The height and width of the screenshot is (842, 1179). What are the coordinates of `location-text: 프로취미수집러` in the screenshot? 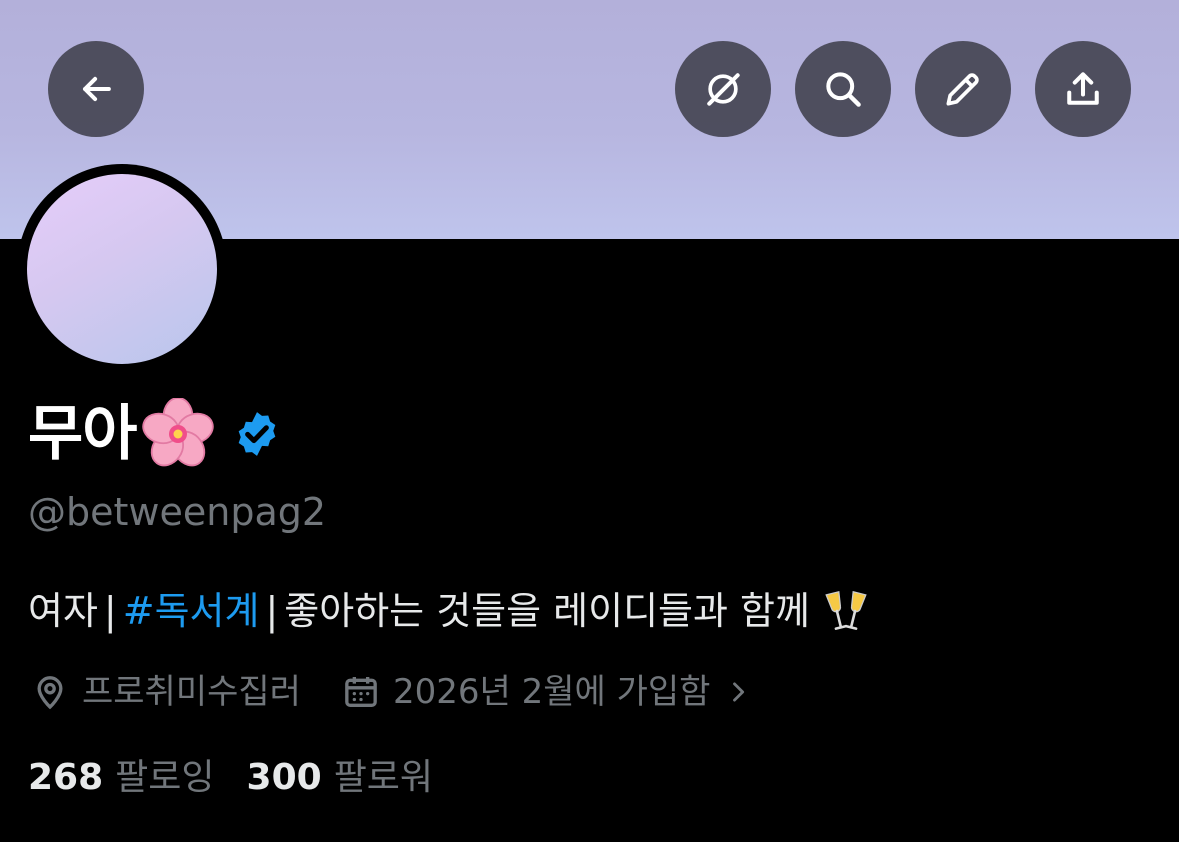 It's located at (191, 692).